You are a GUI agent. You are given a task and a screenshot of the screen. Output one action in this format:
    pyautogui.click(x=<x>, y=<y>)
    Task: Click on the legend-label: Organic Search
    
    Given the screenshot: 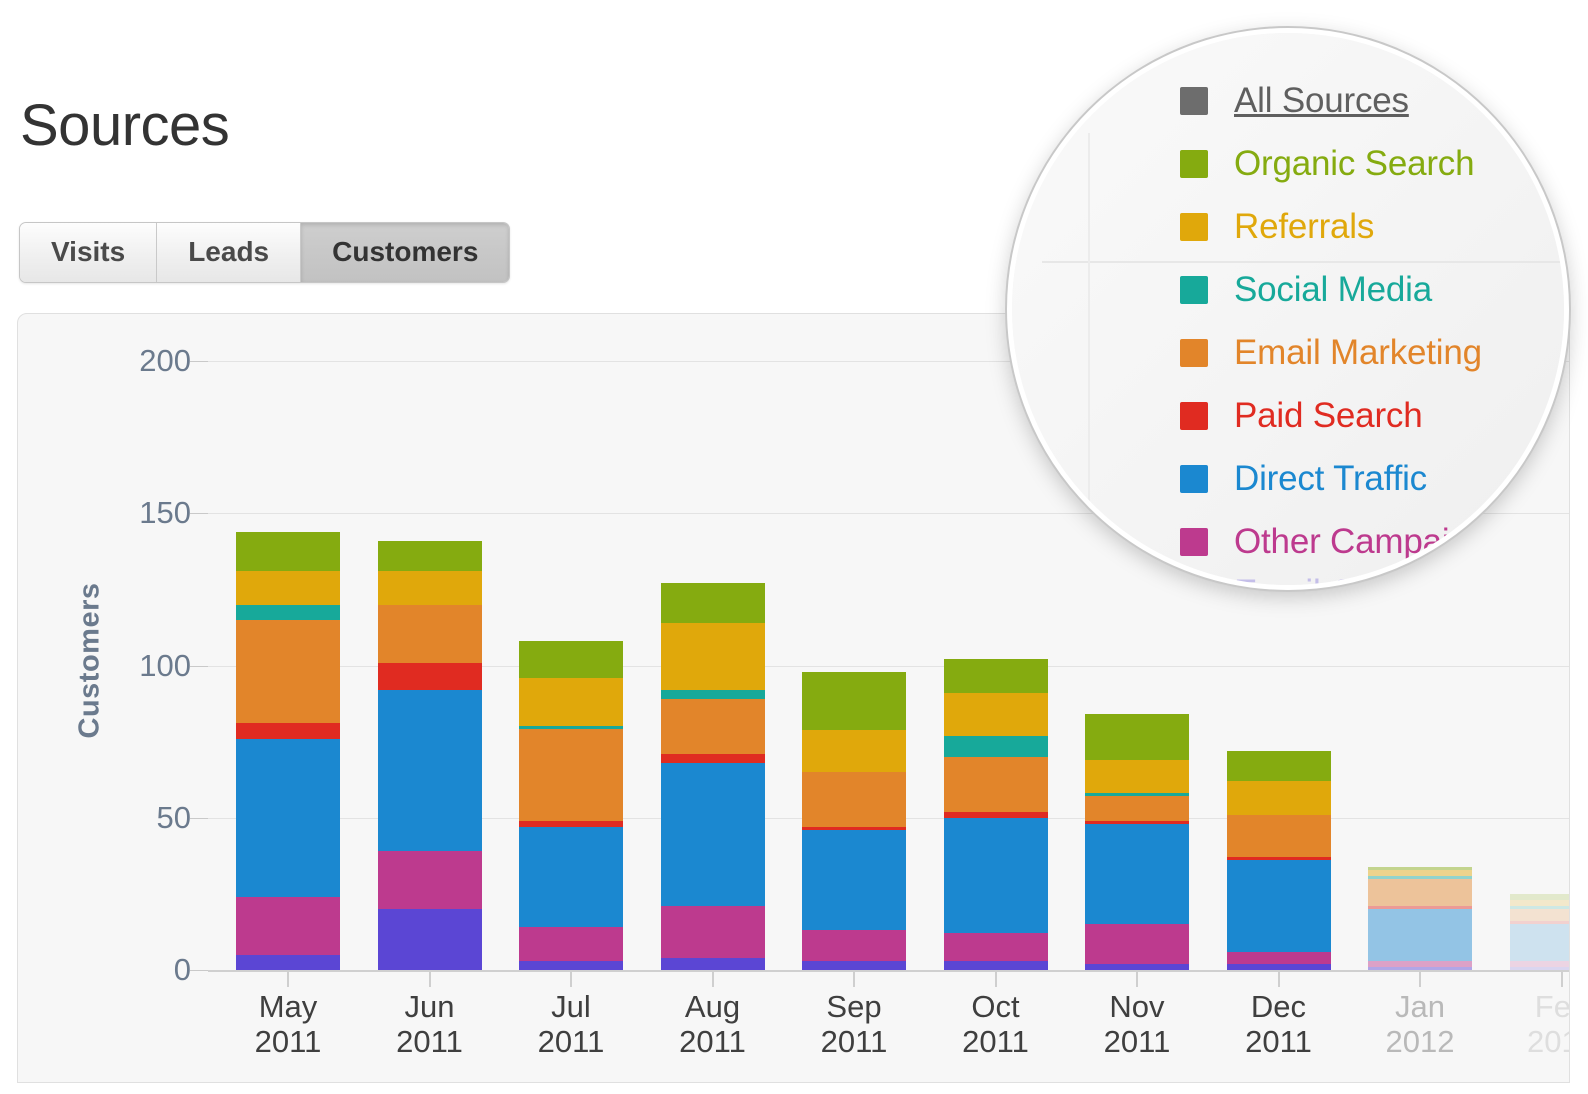 What is the action you would take?
    pyautogui.click(x=1354, y=163)
    